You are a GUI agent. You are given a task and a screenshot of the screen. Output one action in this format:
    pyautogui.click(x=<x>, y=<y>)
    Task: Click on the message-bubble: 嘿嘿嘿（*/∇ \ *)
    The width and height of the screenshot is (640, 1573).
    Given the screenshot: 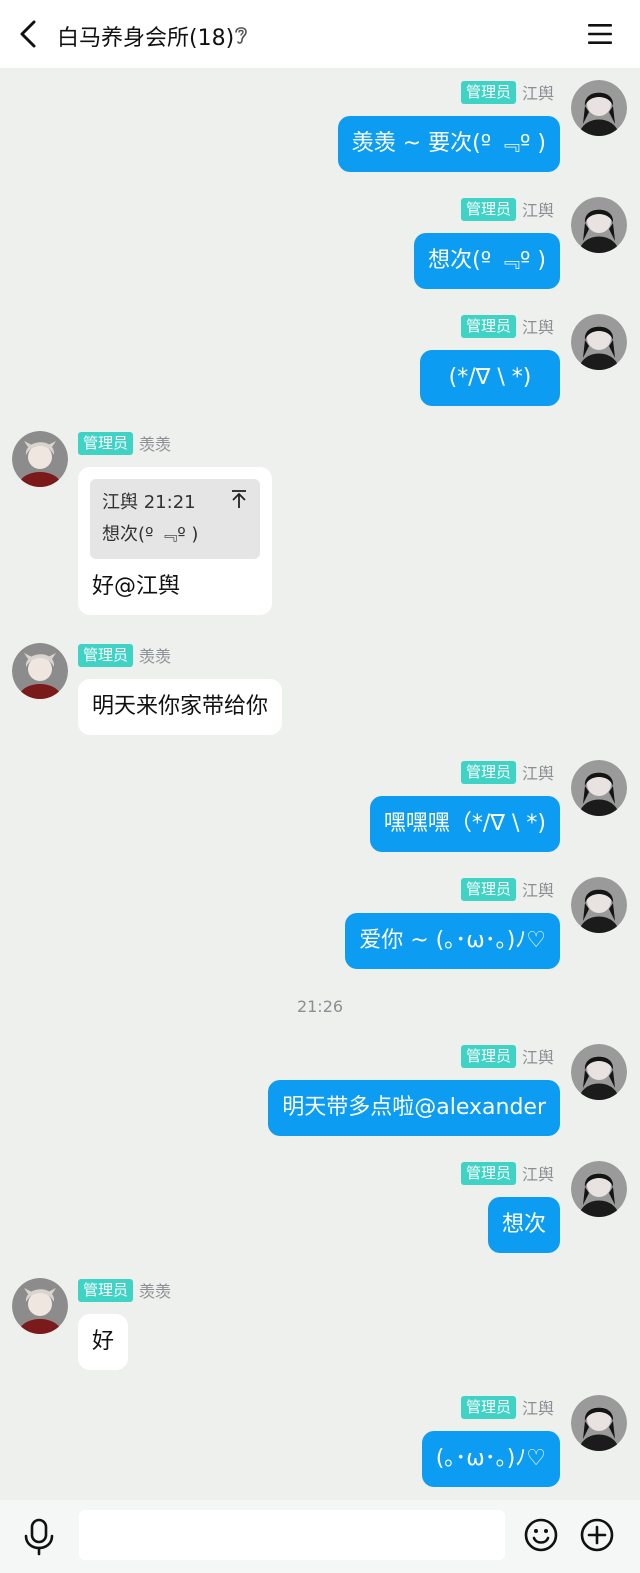 What is the action you would take?
    pyautogui.click(x=464, y=824)
    